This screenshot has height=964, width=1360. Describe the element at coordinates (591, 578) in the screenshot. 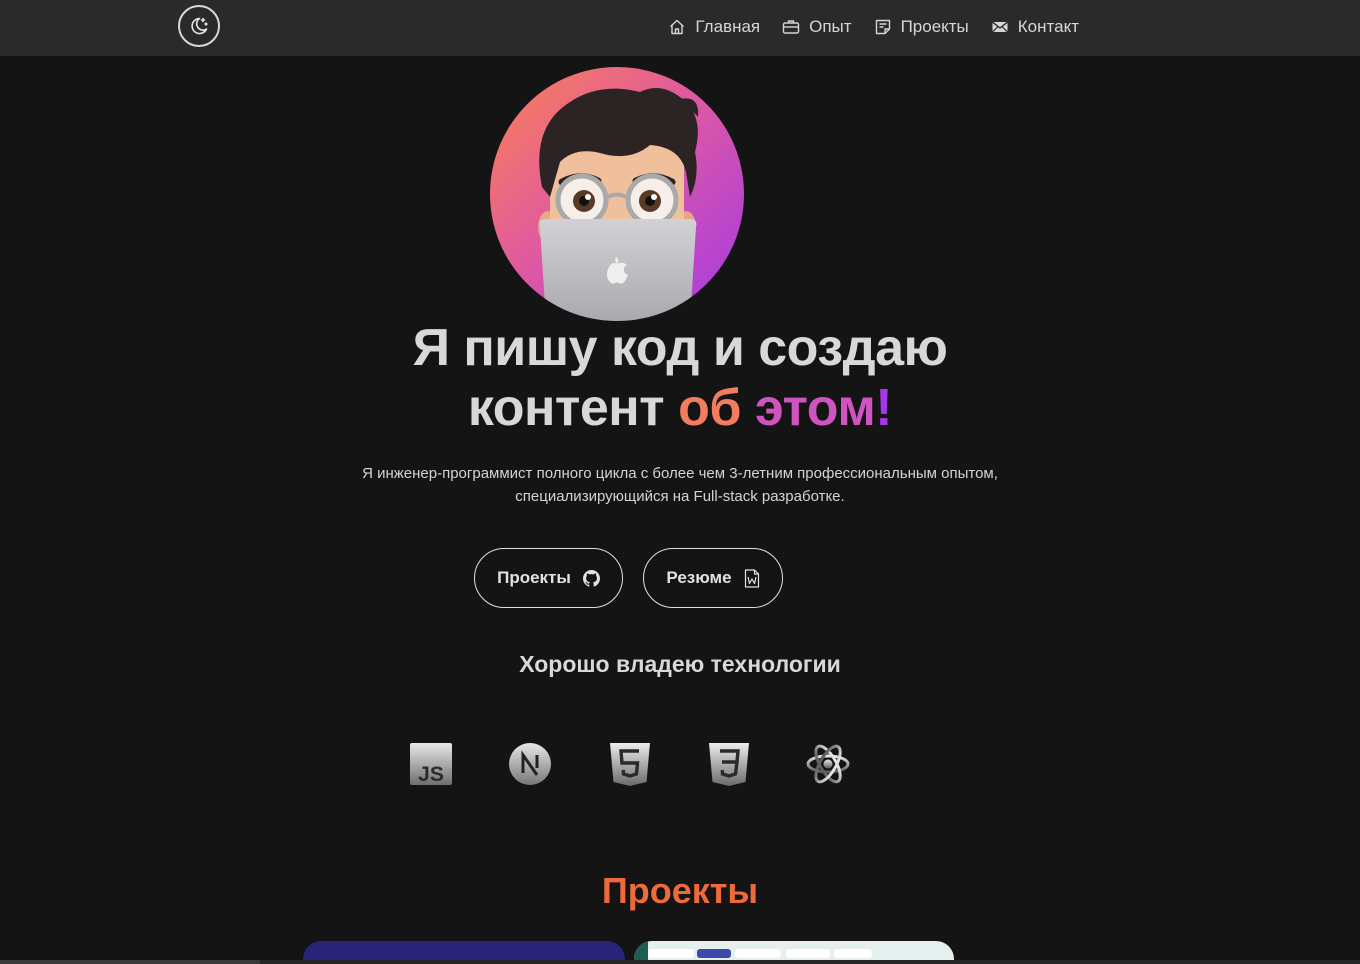

I see `github-icon` at that location.